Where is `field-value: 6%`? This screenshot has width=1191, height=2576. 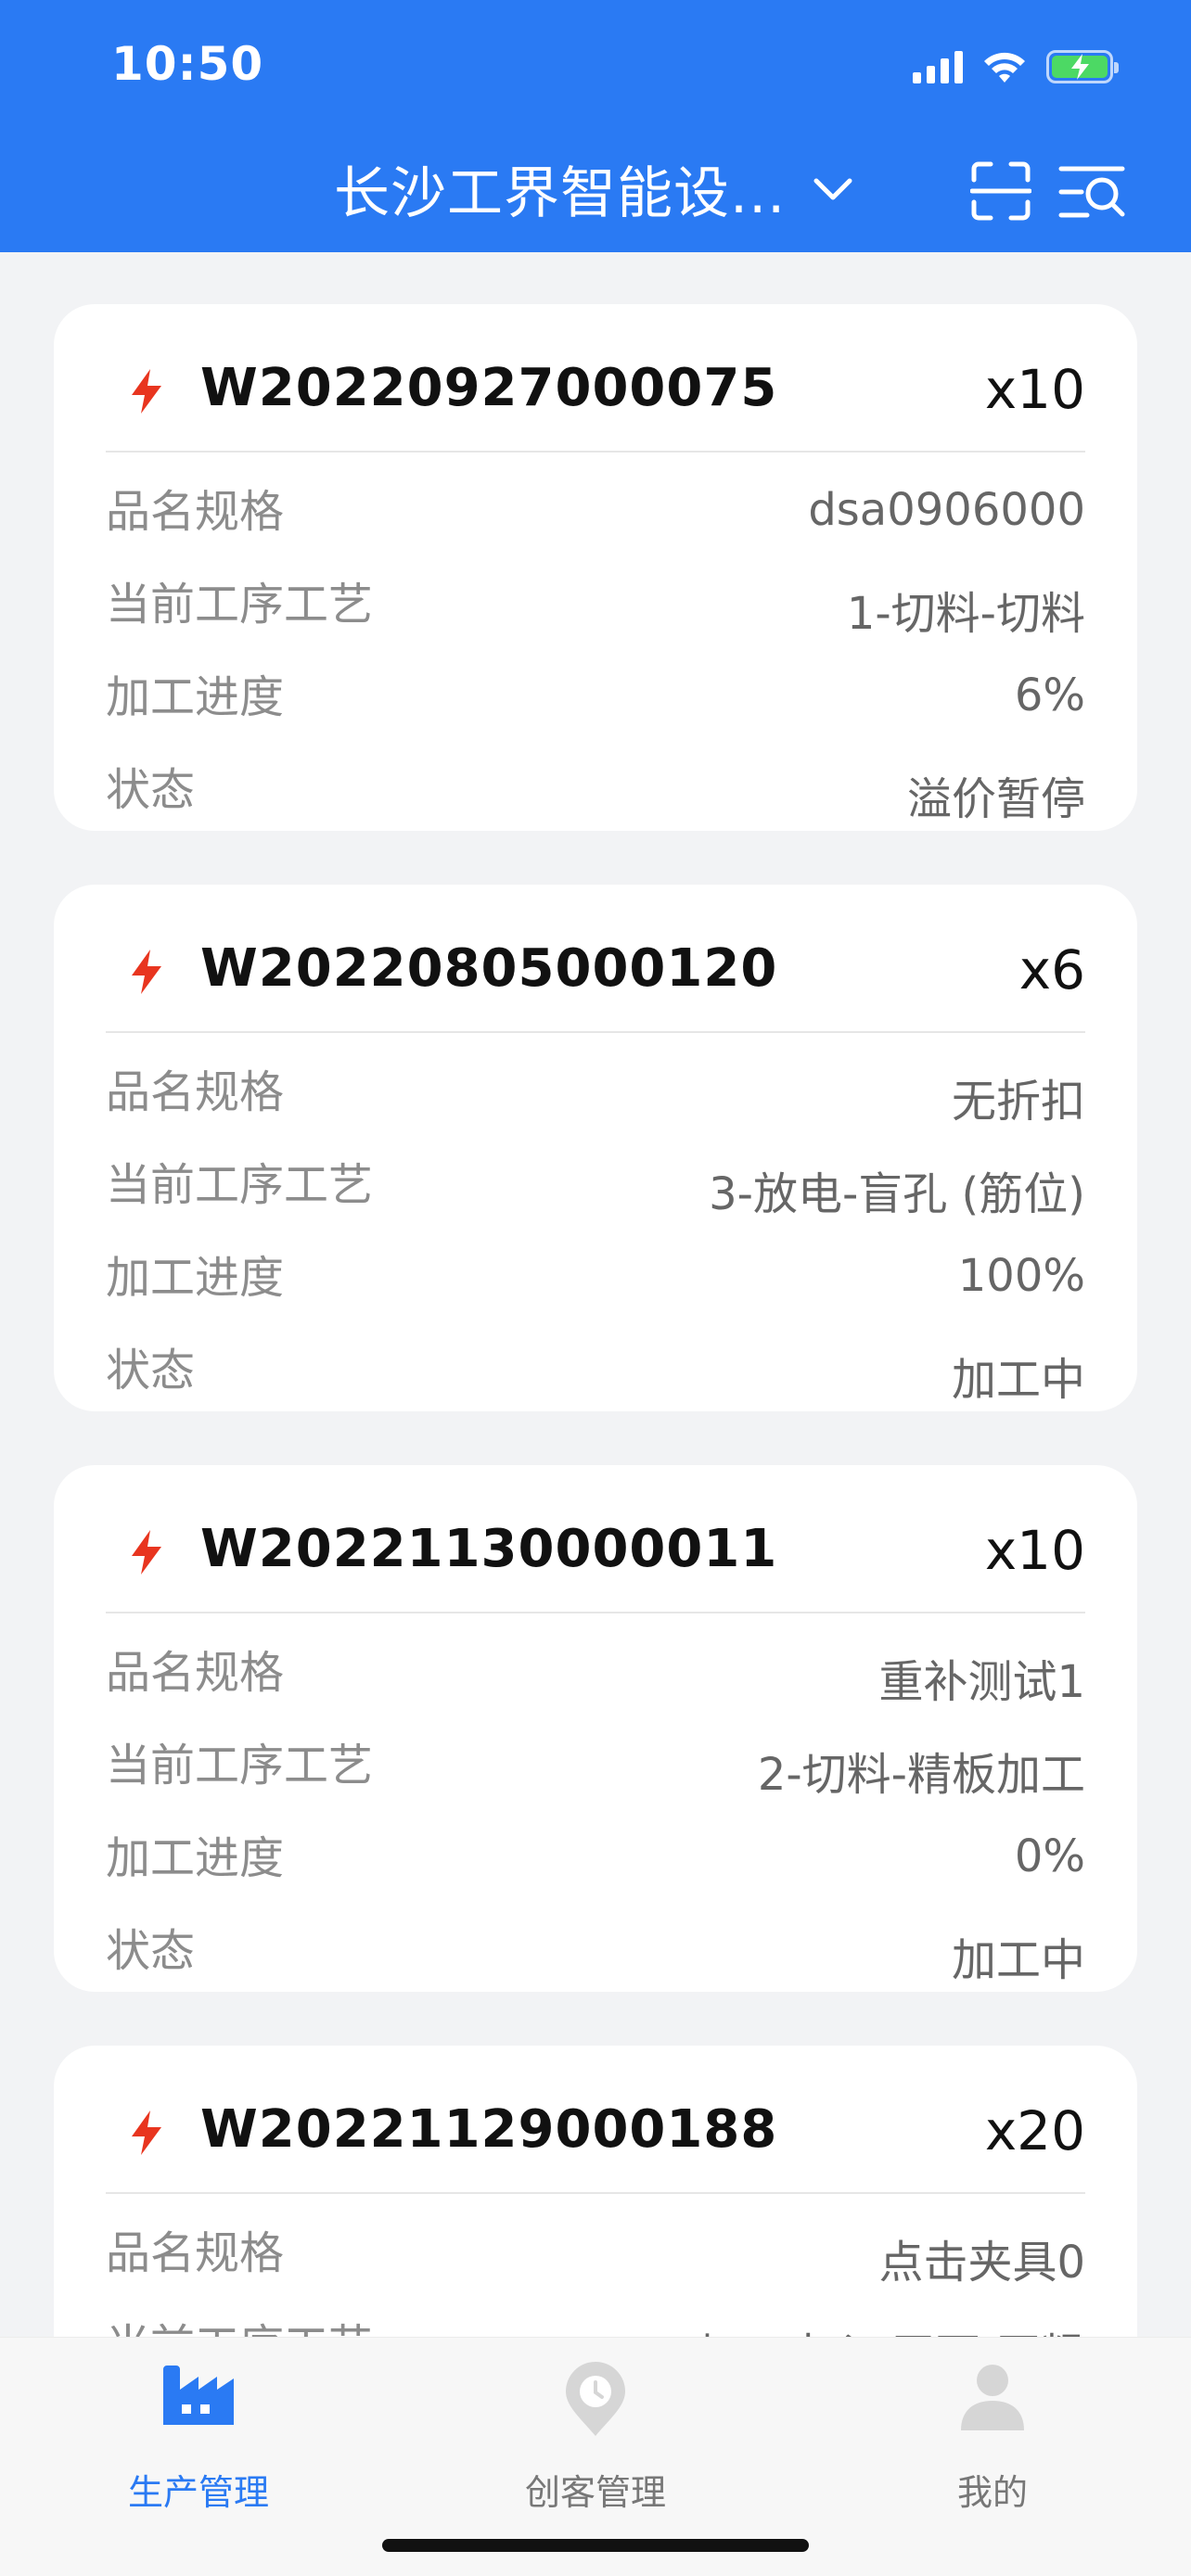 field-value: 6% is located at coordinates (1049, 695).